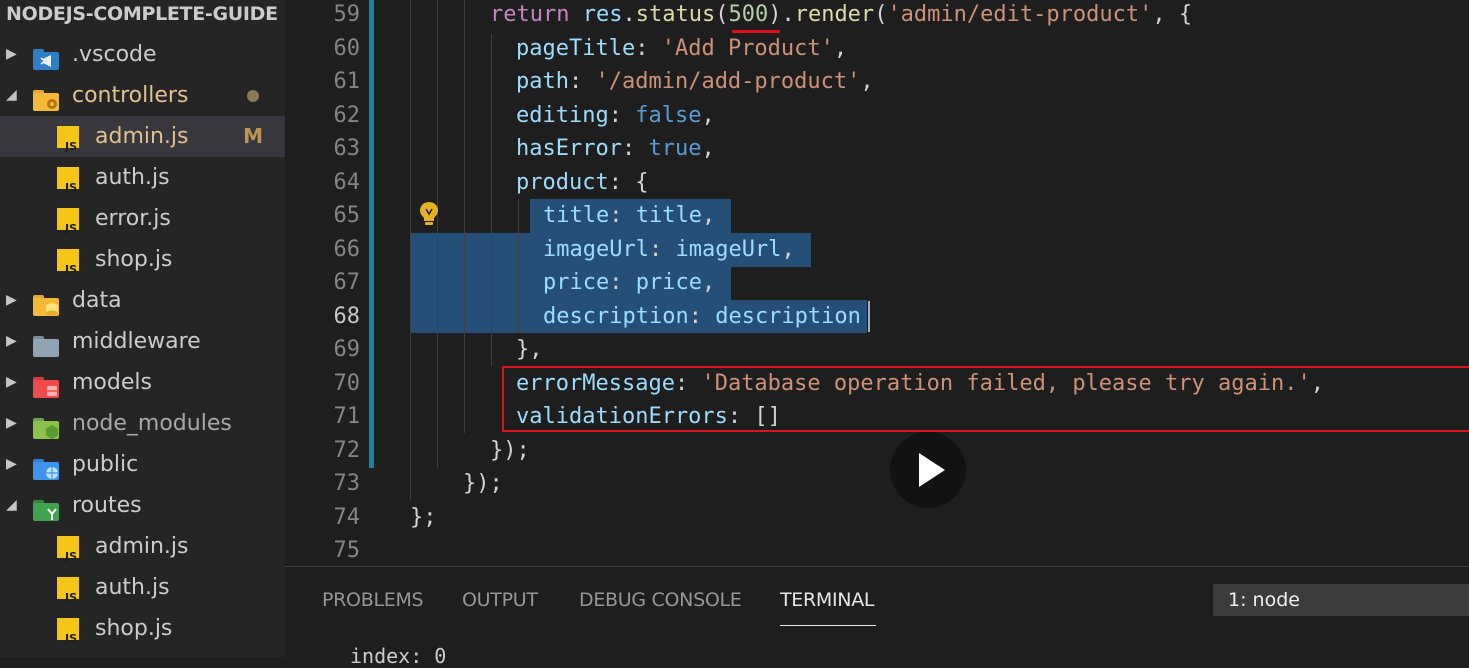 This screenshot has height=668, width=1469. I want to click on models-folder-icon, so click(46, 385).